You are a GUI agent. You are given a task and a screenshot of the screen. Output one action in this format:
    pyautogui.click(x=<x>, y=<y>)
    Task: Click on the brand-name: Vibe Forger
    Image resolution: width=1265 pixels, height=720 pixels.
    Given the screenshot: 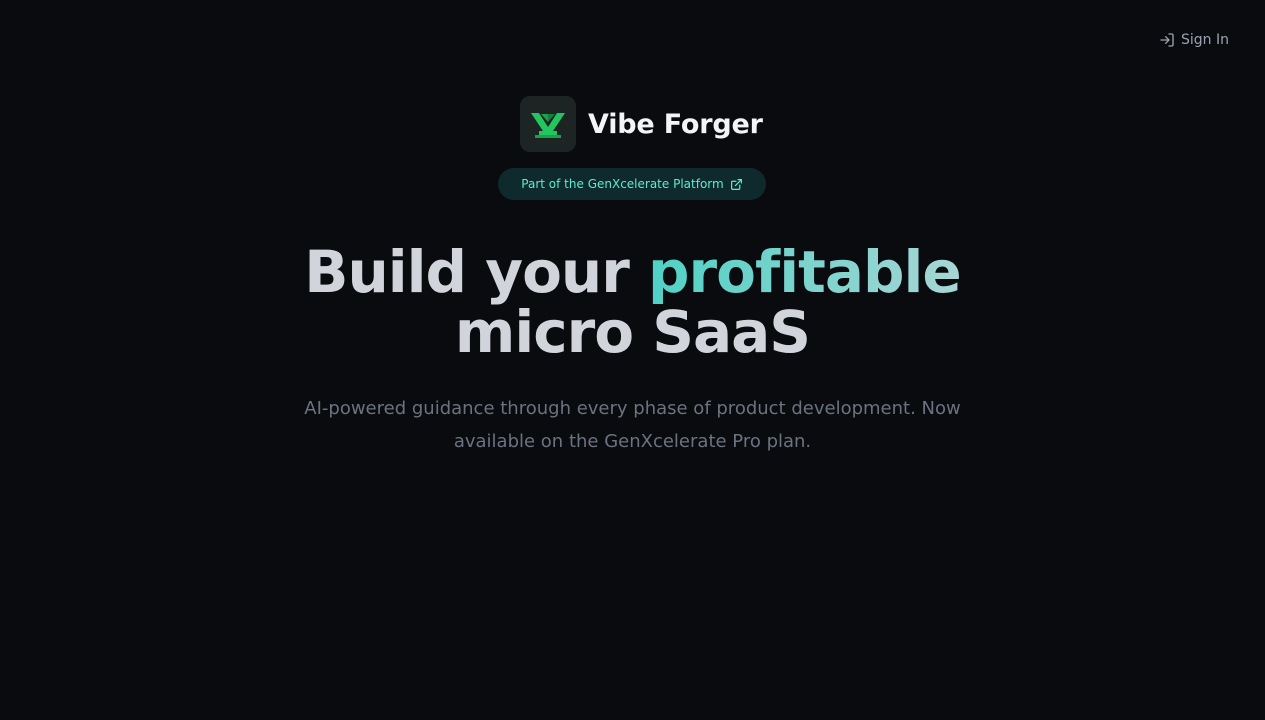 What is the action you would take?
    pyautogui.click(x=675, y=124)
    